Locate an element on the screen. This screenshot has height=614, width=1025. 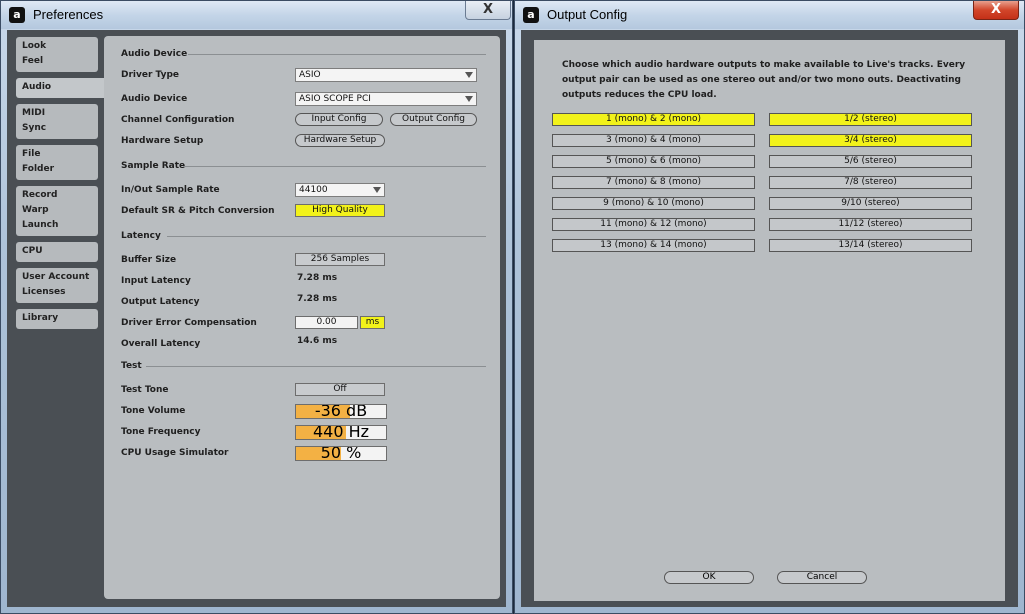
tab-label: CPU is located at coordinates (32, 251).